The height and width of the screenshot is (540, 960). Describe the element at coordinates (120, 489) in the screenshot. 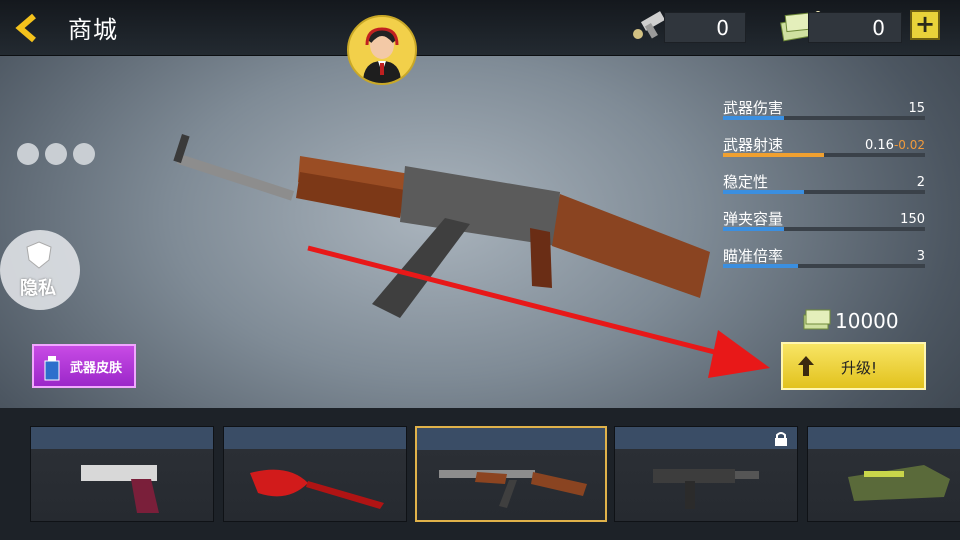

I see `pistol-icon` at that location.